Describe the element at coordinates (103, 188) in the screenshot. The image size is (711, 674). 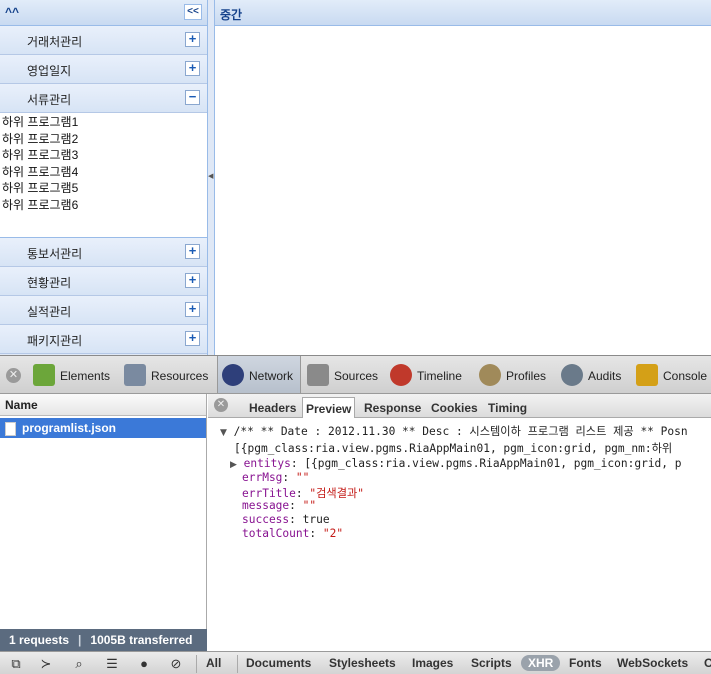
I see `sub-program-item: 하위 프로그램5` at that location.